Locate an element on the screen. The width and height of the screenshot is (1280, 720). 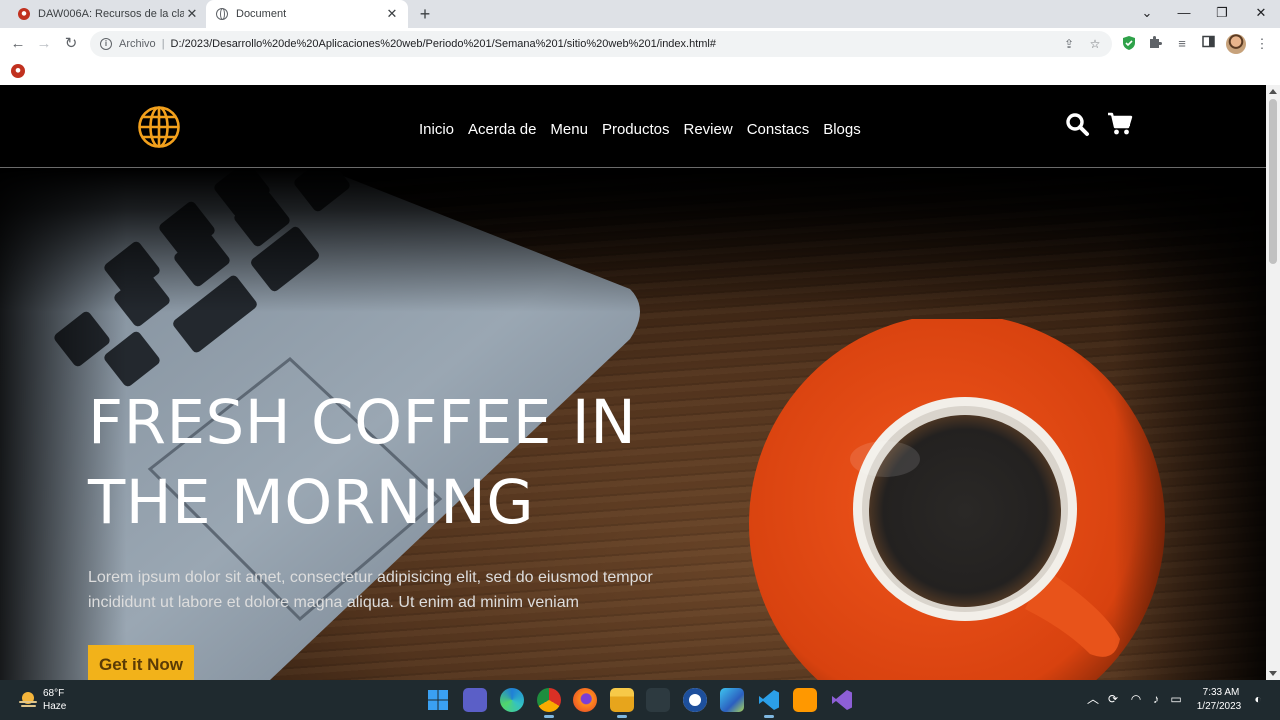
sublime-icon is located at coordinates (805, 700).